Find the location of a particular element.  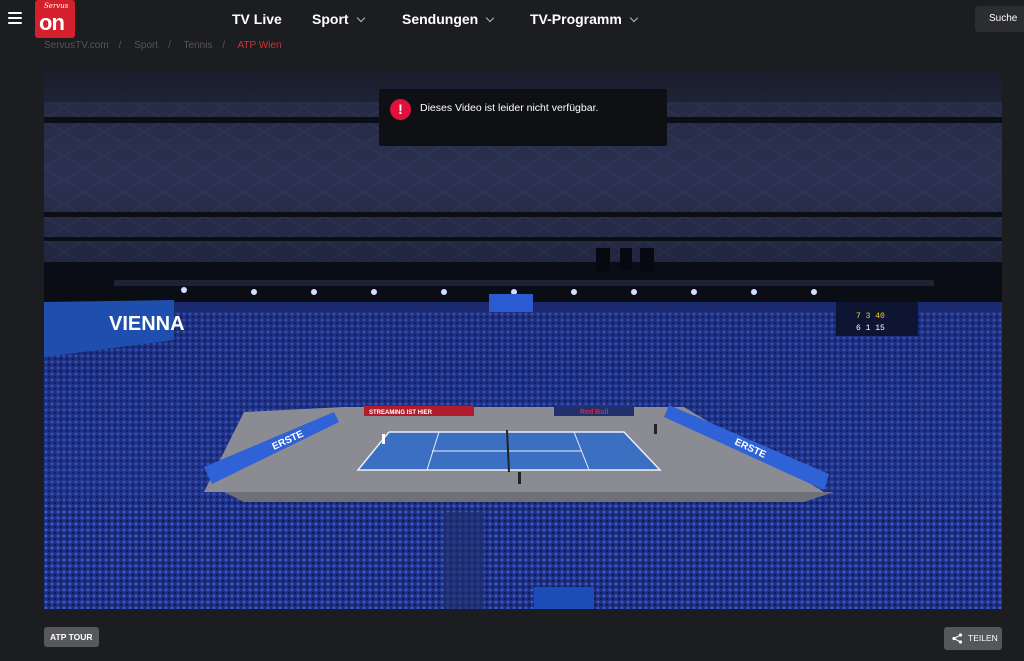

search-button: Suche is located at coordinates (999, 19).